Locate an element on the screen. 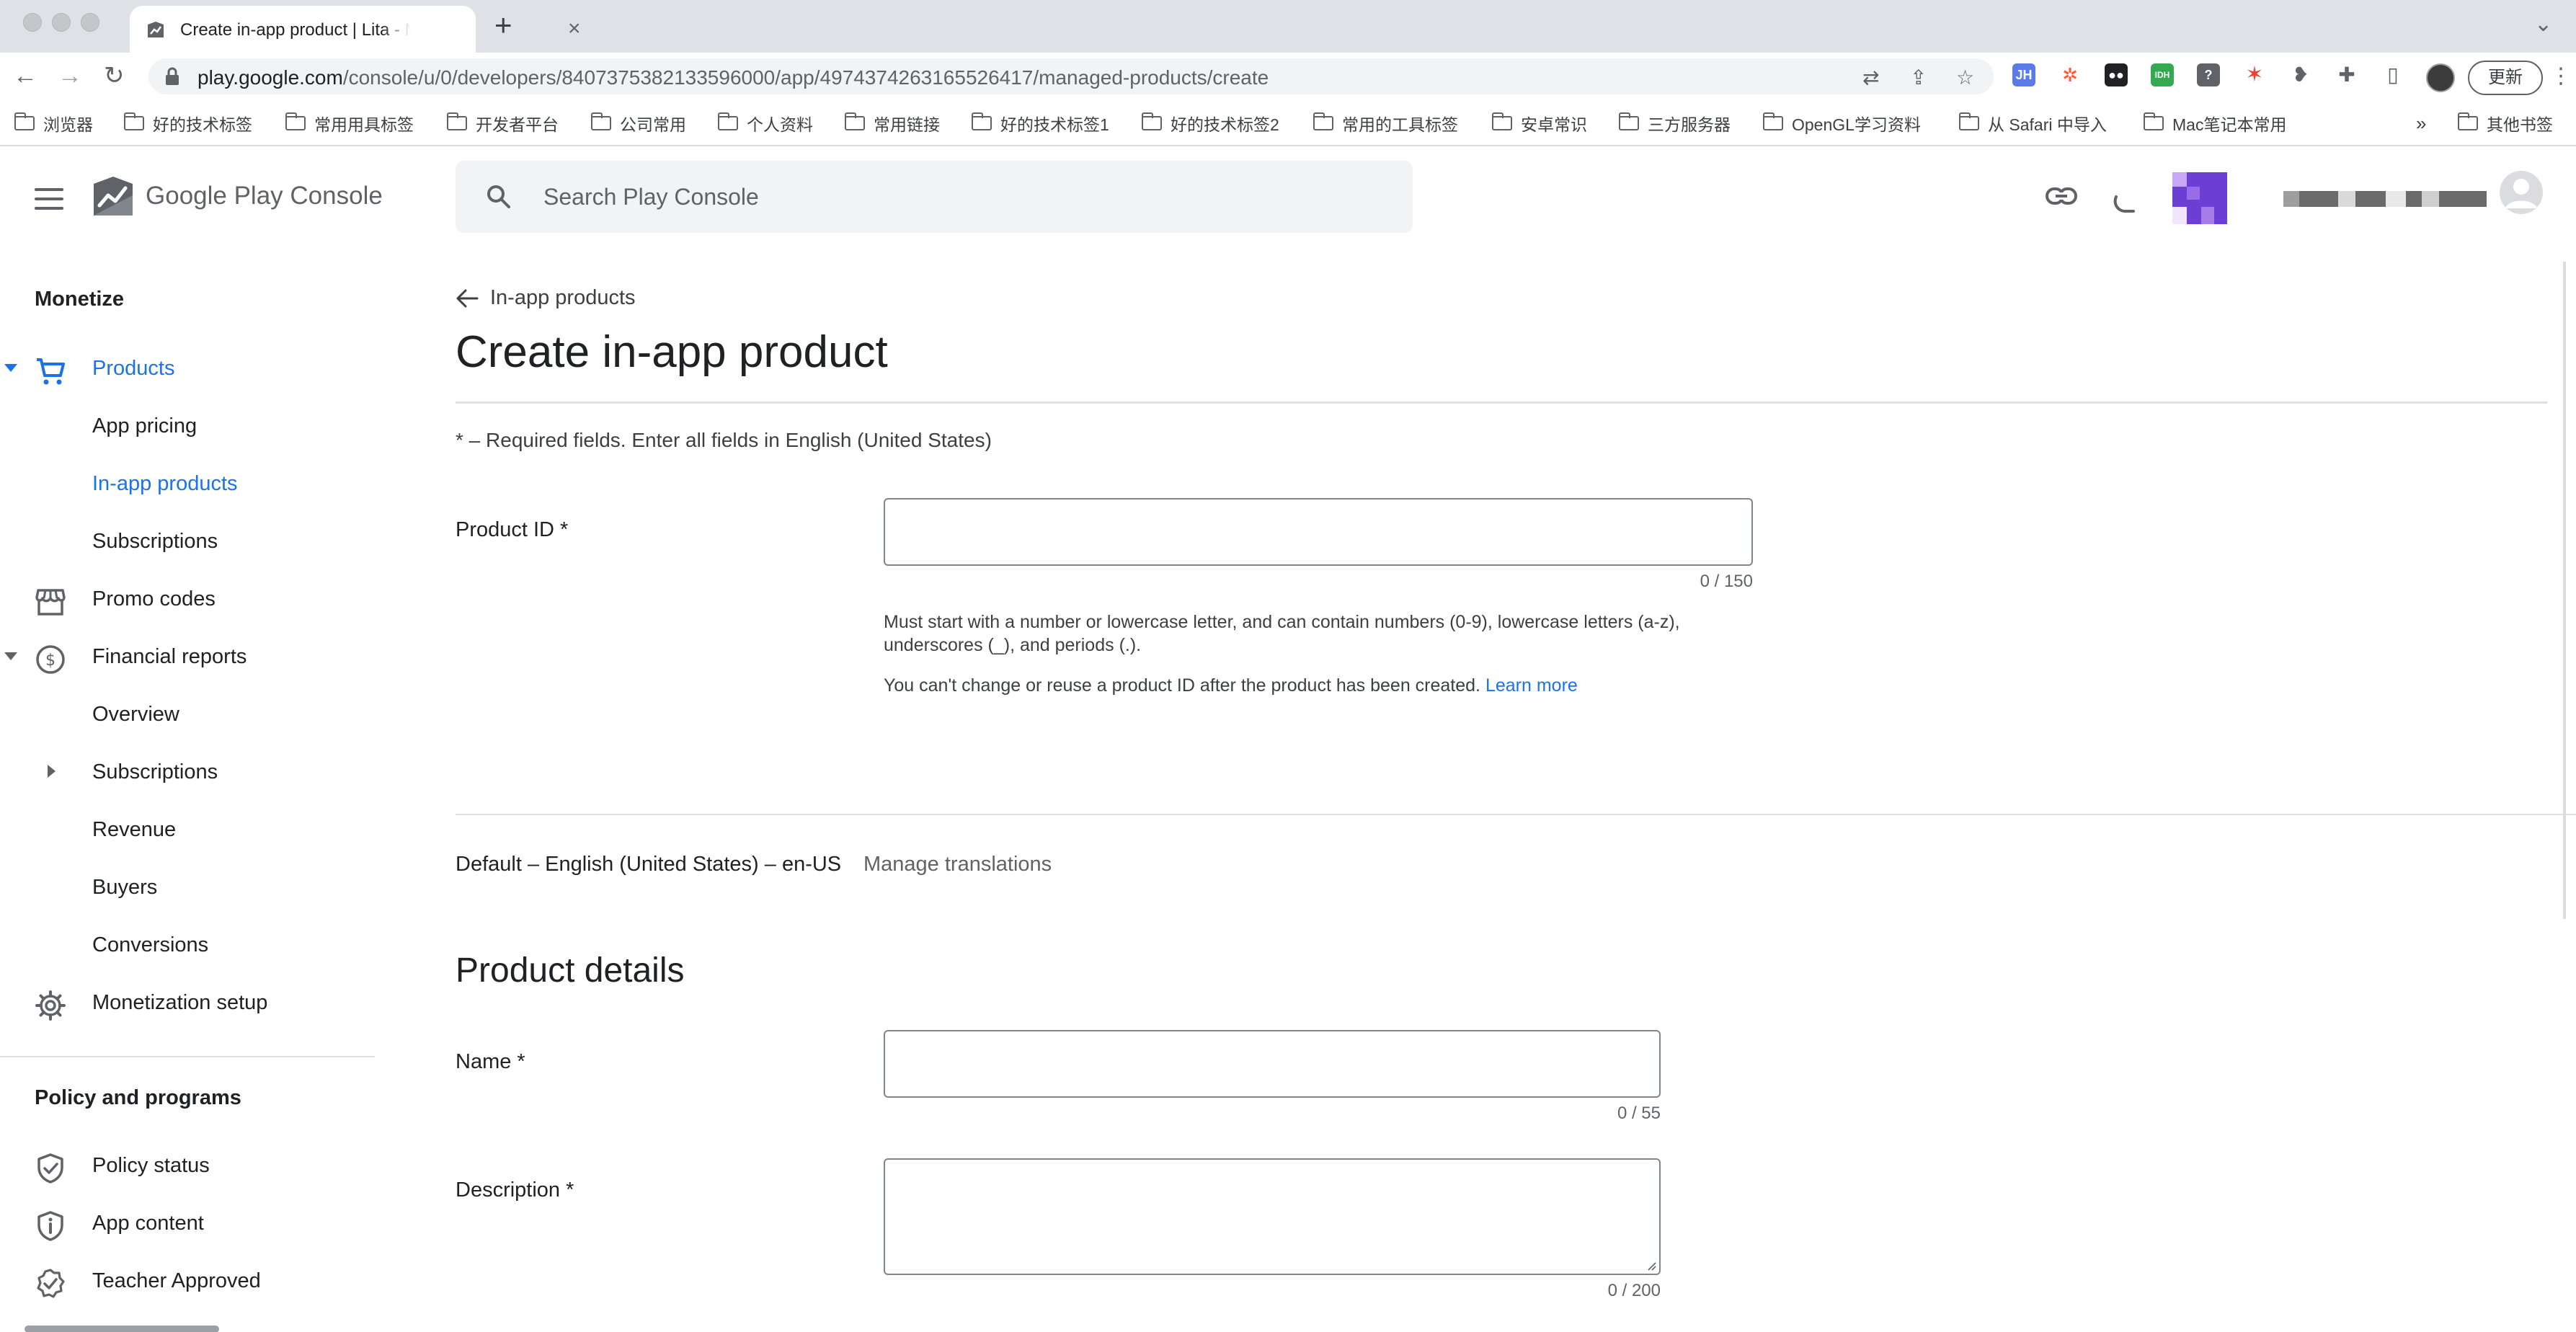 The image size is (2576, 1332). browser-tab-active: Create in-app product | Lita - M × is located at coordinates (355, 29).